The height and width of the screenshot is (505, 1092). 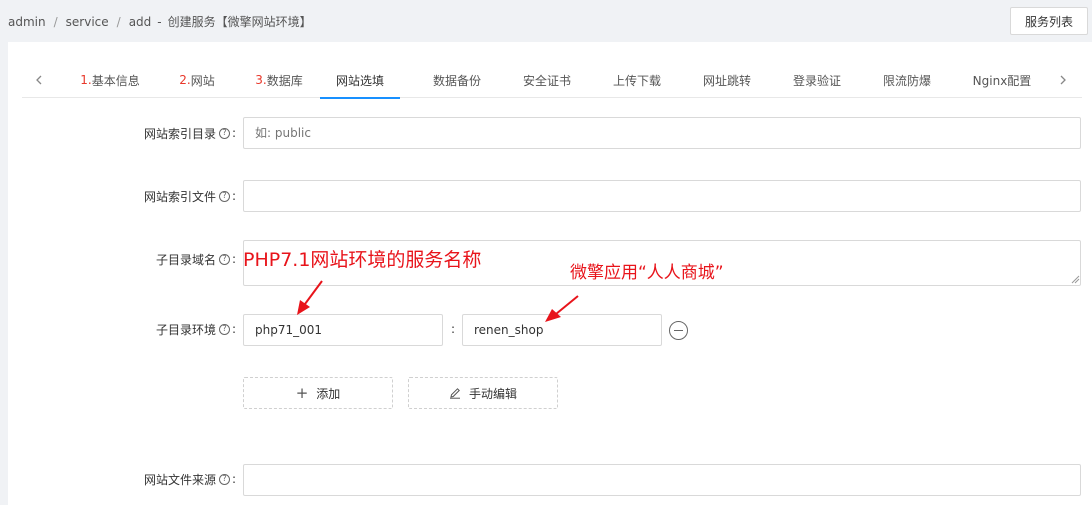 I want to click on tab-ssl-cert: 安全证书, so click(x=547, y=80).